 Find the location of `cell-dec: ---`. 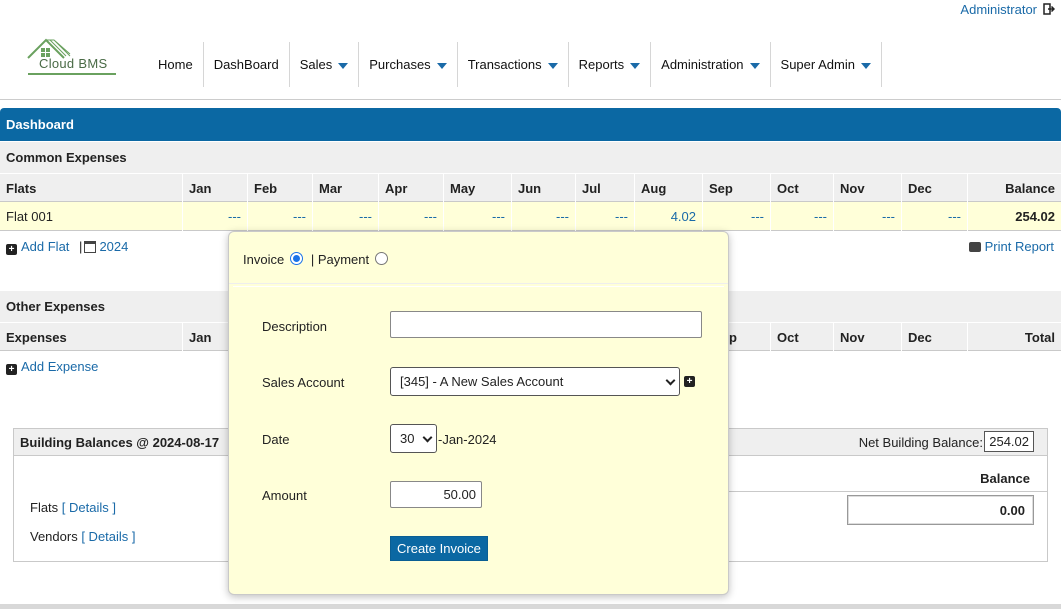

cell-dec: --- is located at coordinates (934, 216).